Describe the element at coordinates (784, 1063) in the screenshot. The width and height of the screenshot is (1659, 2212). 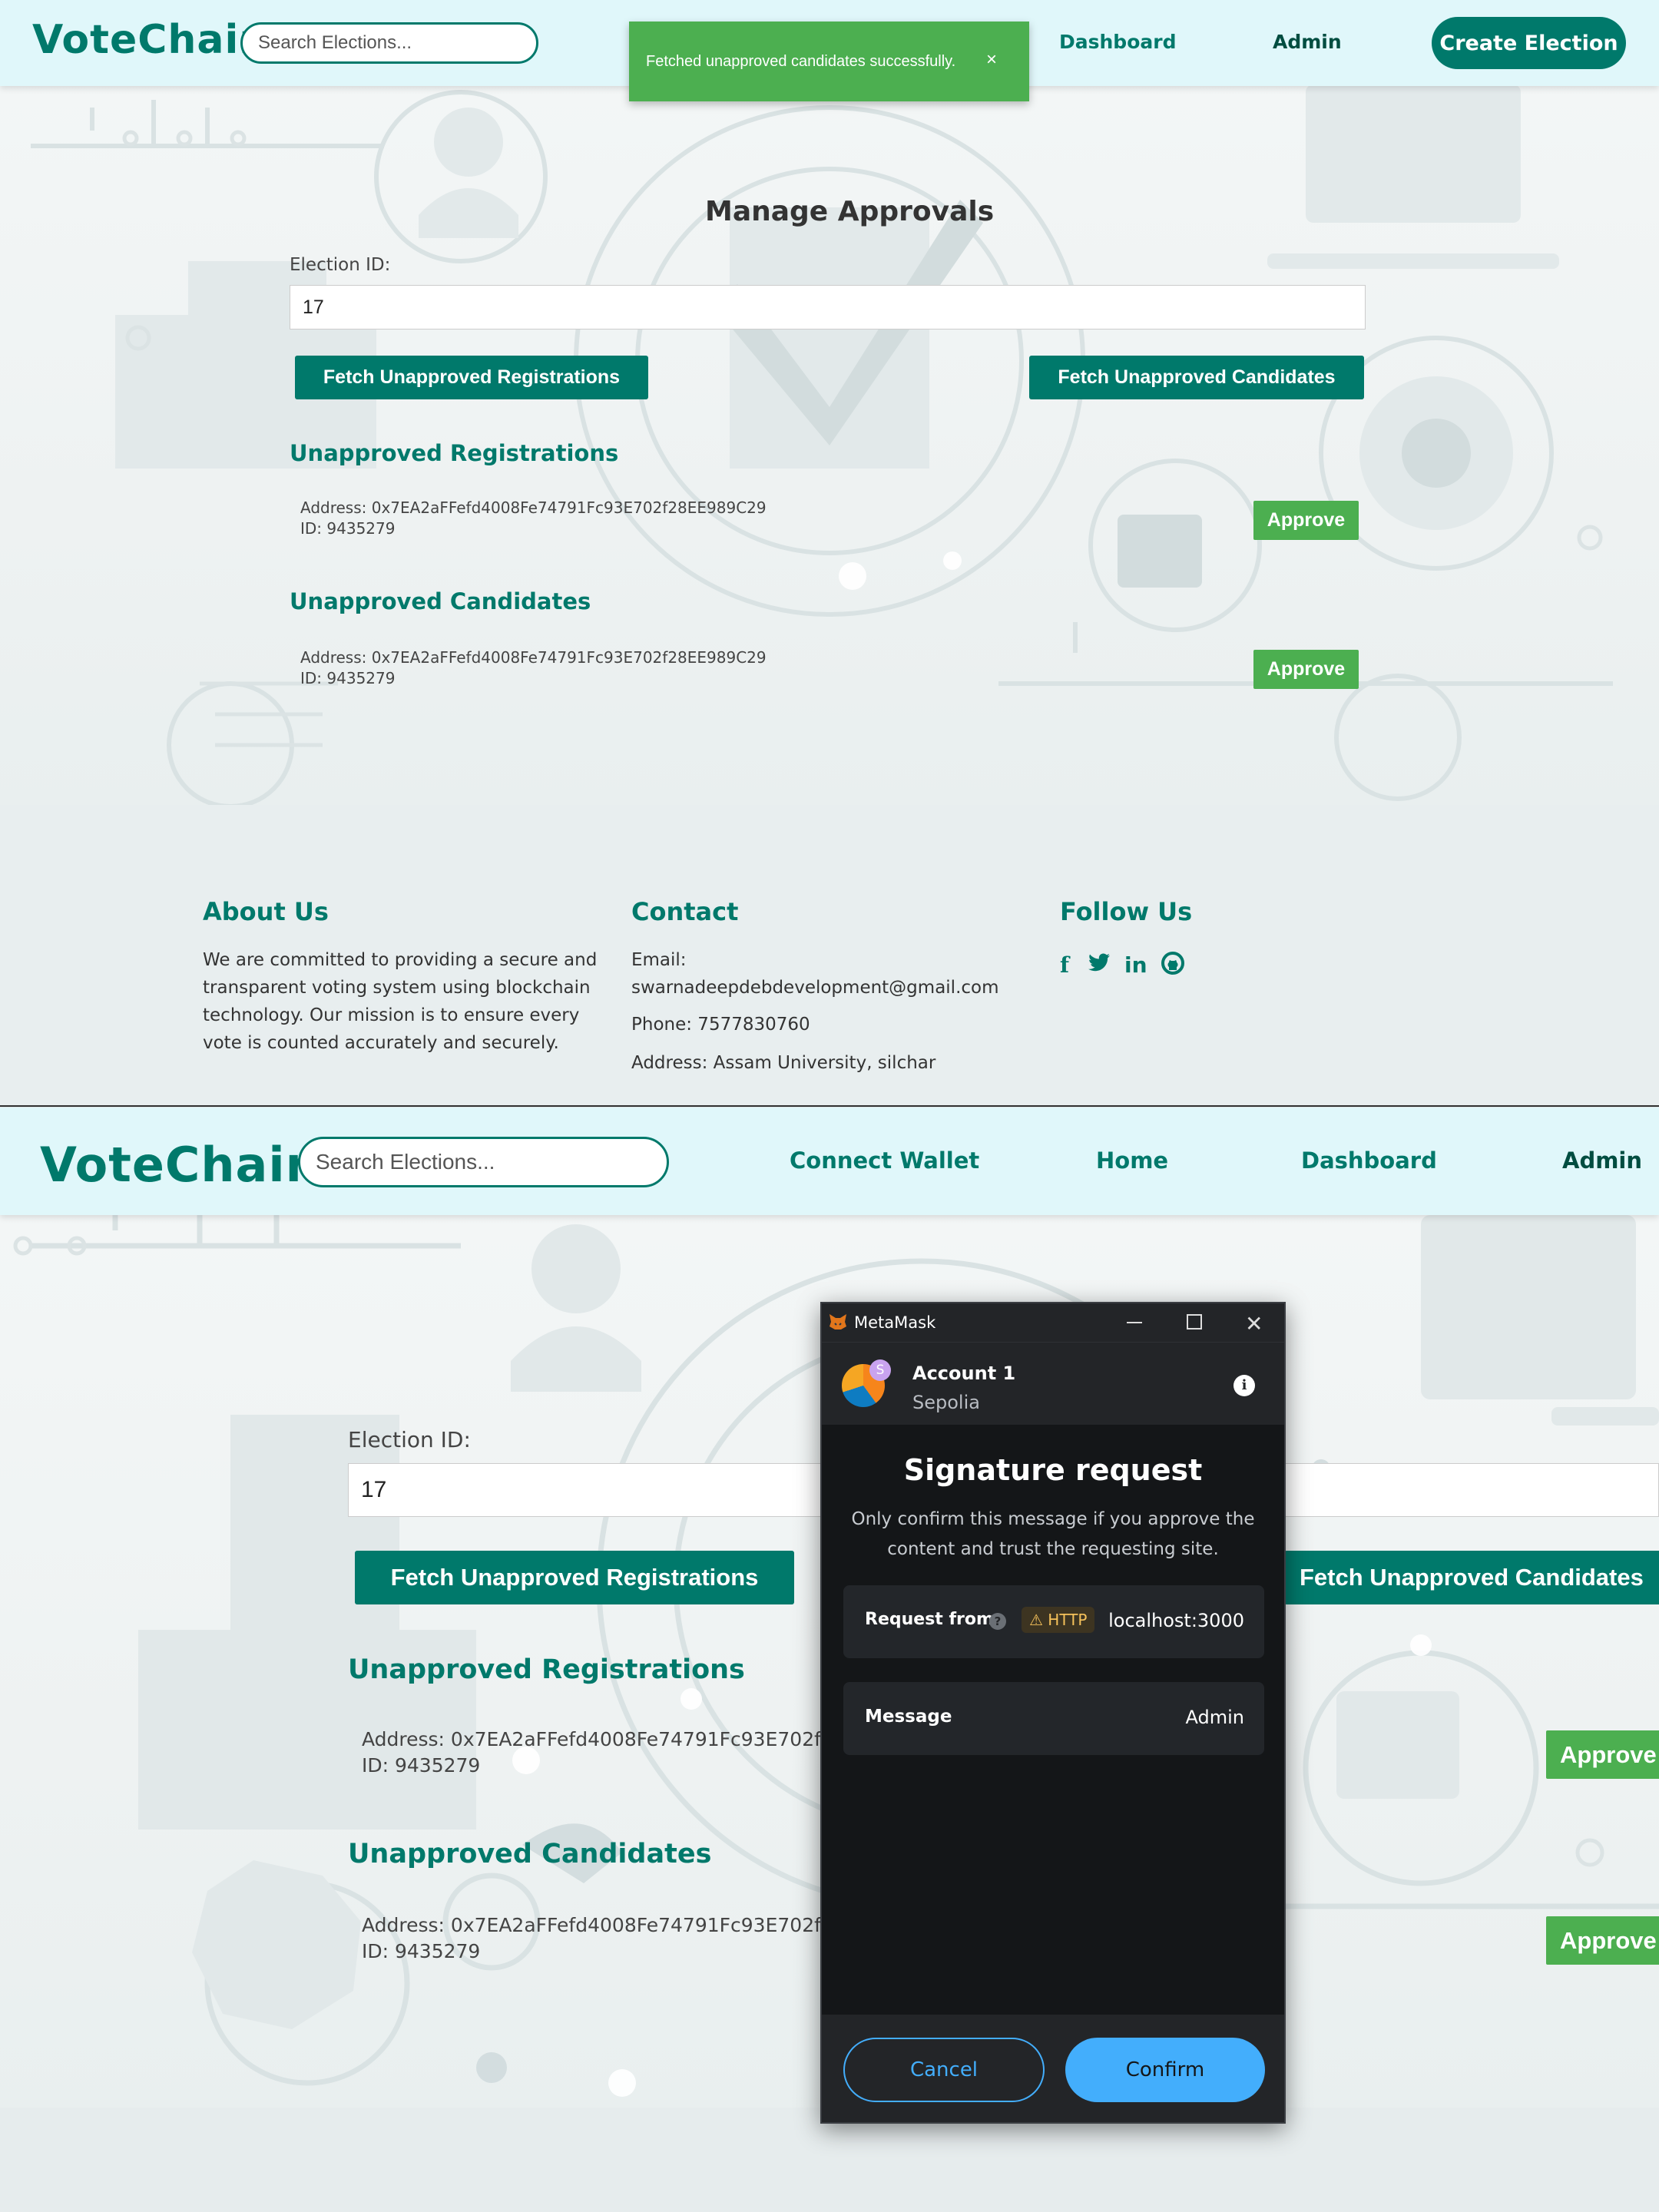
I see `address: Address: Assam University, silchar` at that location.